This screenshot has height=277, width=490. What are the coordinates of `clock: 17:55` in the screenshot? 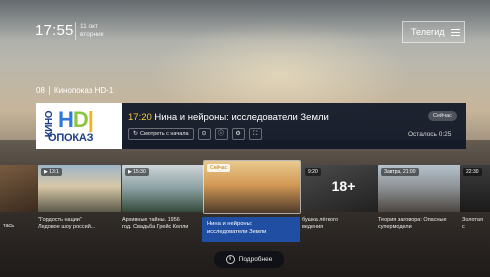 It's located at (54, 30).